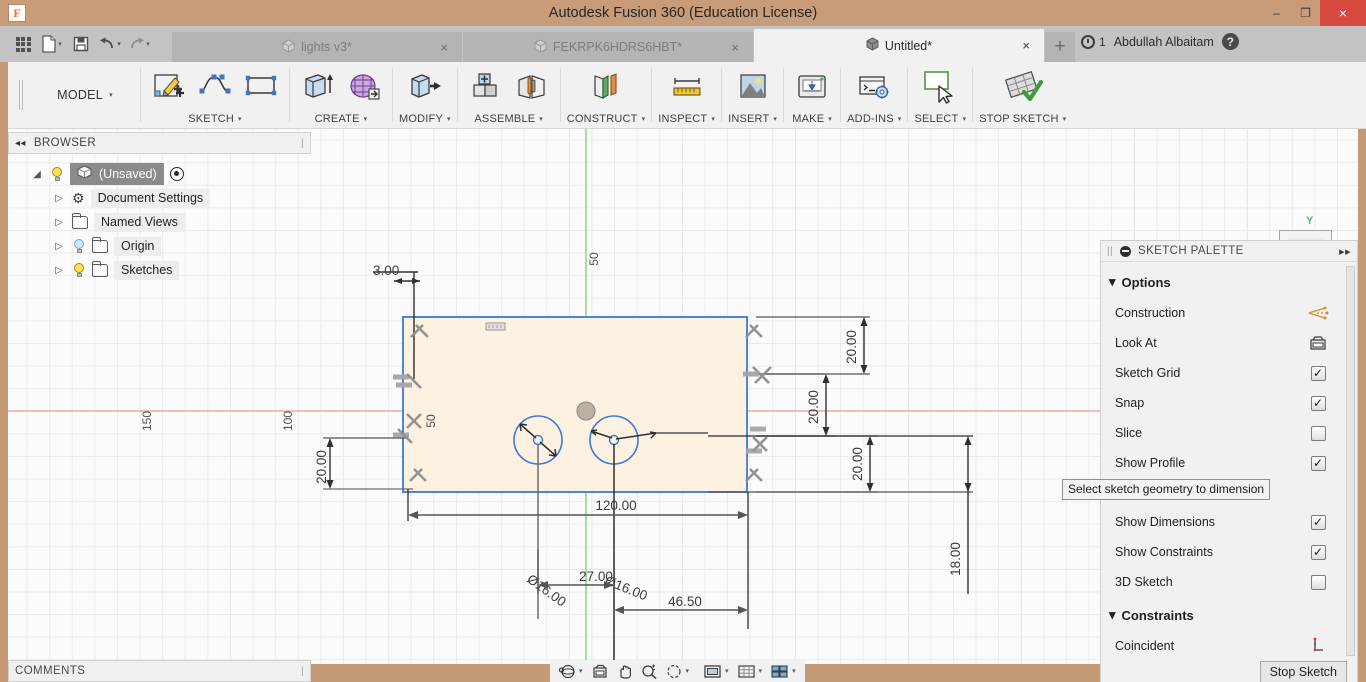 This screenshot has height=682, width=1366. Describe the element at coordinates (940, 120) in the screenshot. I see `ribbon-group-label-select: SELECT ▾` at that location.